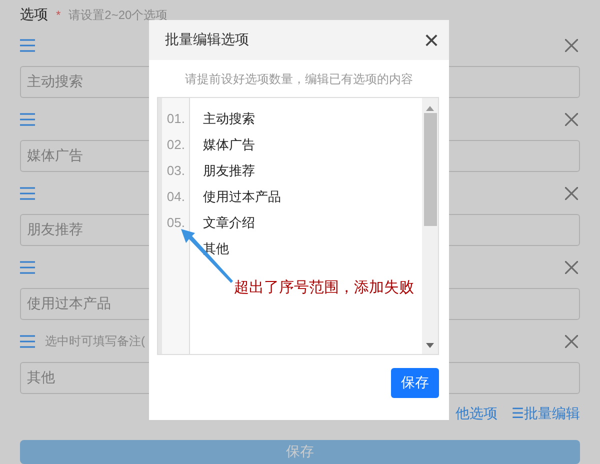  Describe the element at coordinates (176, 223) in the screenshot. I see `line-number: 05.` at that location.